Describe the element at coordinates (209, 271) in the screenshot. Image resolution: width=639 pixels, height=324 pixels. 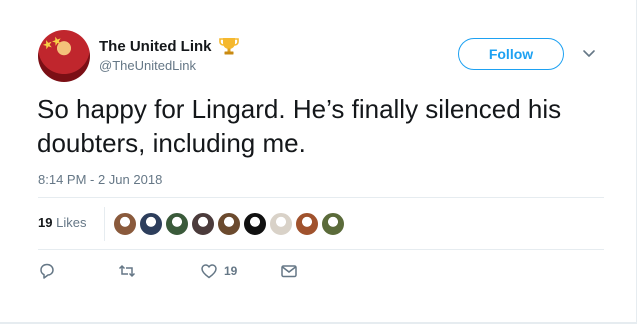
I see `heart-icon` at that location.